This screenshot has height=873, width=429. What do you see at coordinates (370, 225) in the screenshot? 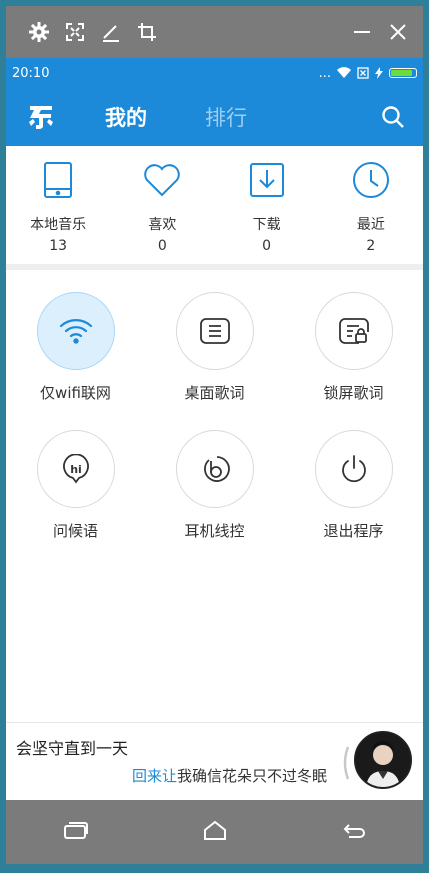
I see `quick-label: 最近` at bounding box center [370, 225].